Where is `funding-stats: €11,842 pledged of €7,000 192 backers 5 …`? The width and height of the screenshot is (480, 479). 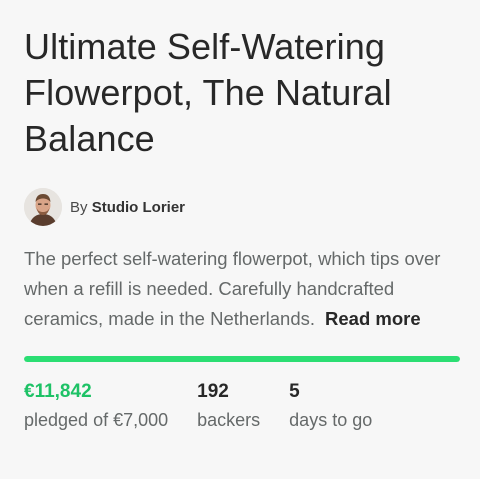
funding-stats: €11,842 pledged of €7,000 192 backers 5 … is located at coordinates (240, 406).